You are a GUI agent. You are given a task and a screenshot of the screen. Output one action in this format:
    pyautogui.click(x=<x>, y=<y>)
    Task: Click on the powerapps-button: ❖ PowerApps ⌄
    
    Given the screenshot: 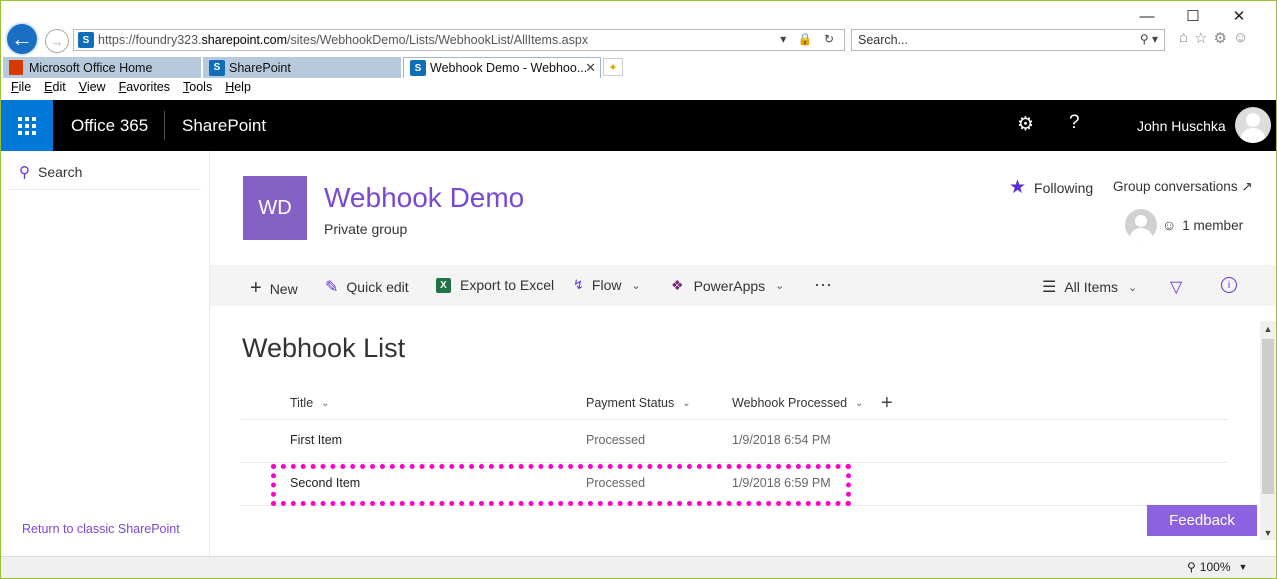 What is the action you would take?
    pyautogui.click(x=727, y=285)
    